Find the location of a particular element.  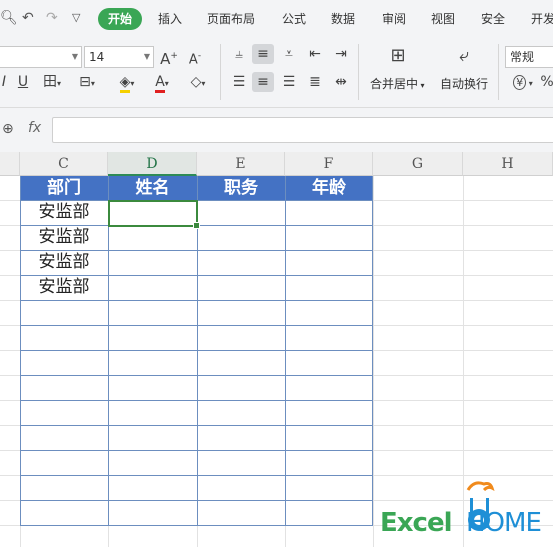

zoom-icon: ⊕ is located at coordinates (8, 129).